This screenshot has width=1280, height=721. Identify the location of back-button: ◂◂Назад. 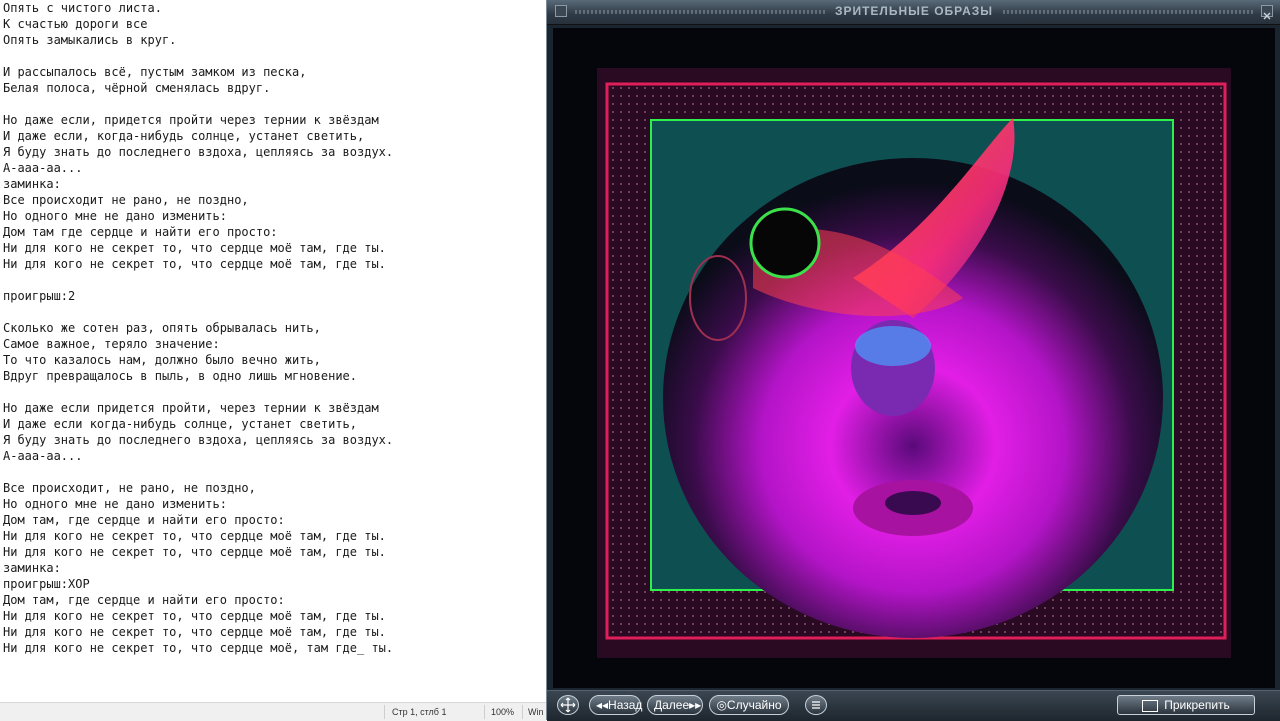
(615, 705).